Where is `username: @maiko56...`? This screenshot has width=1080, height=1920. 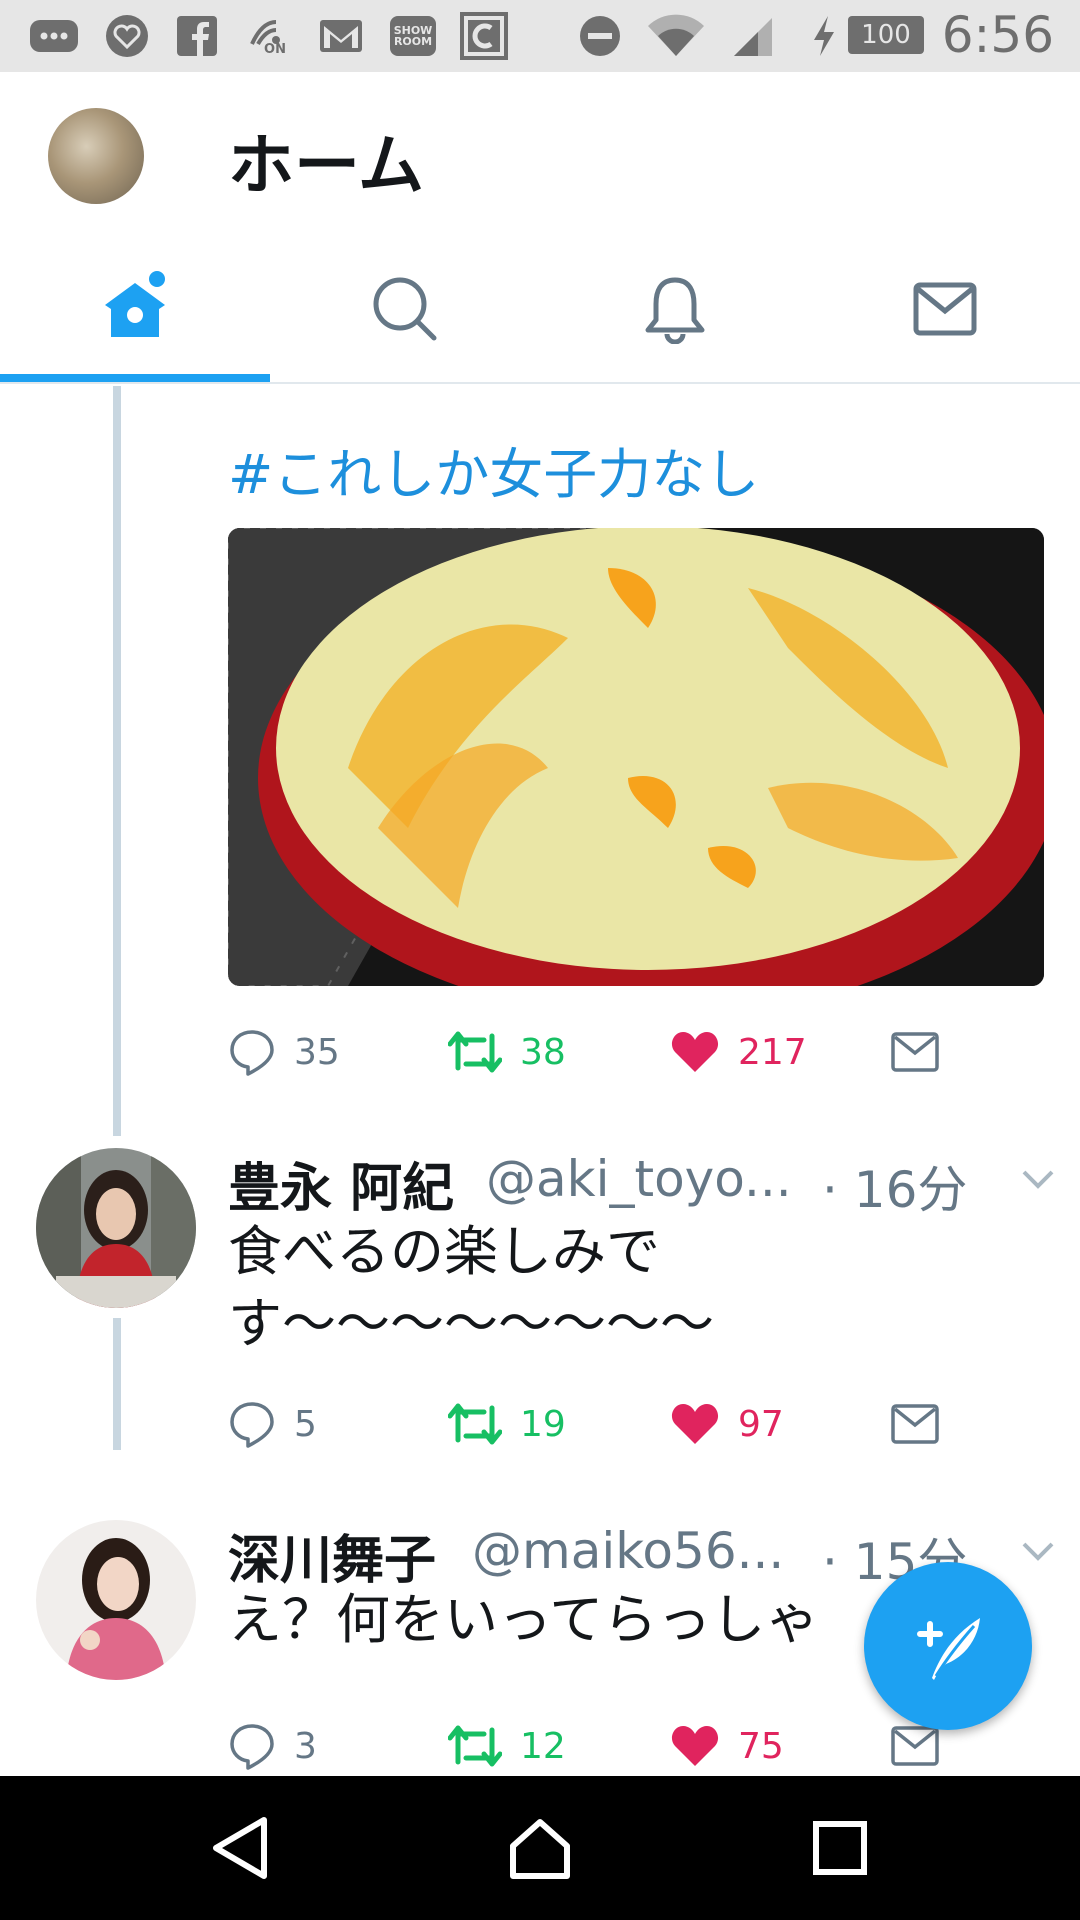
username: @maiko56... is located at coordinates (628, 1551).